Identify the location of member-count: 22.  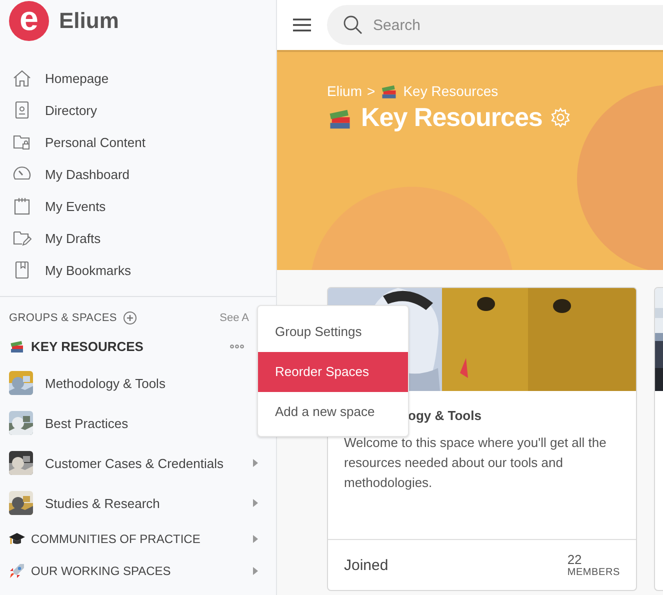
(574, 559).